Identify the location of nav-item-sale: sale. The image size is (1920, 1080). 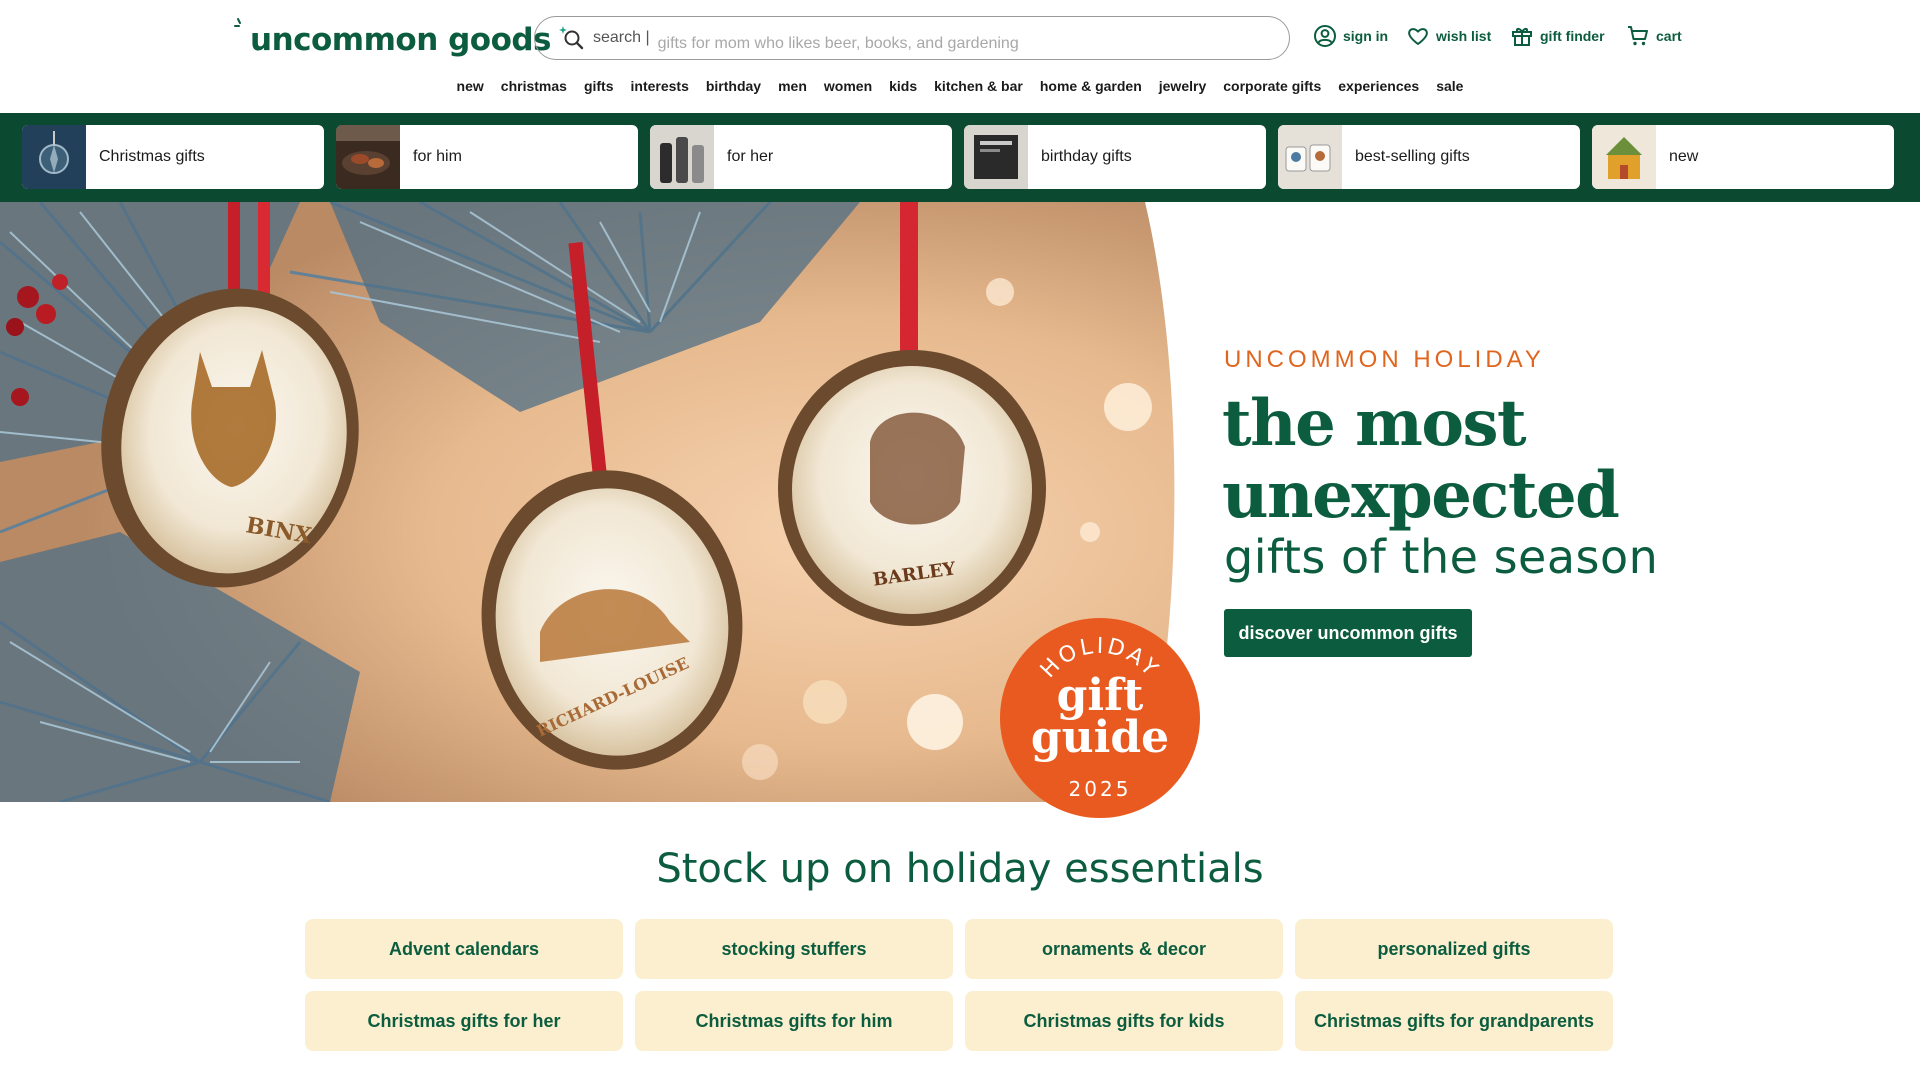
(1449, 86).